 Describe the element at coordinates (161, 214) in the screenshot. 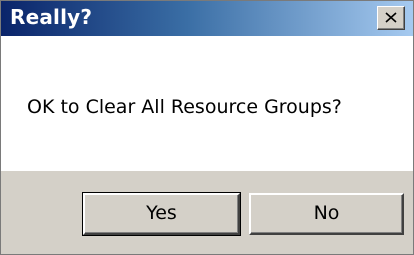

I see `yes-button: Yes` at that location.